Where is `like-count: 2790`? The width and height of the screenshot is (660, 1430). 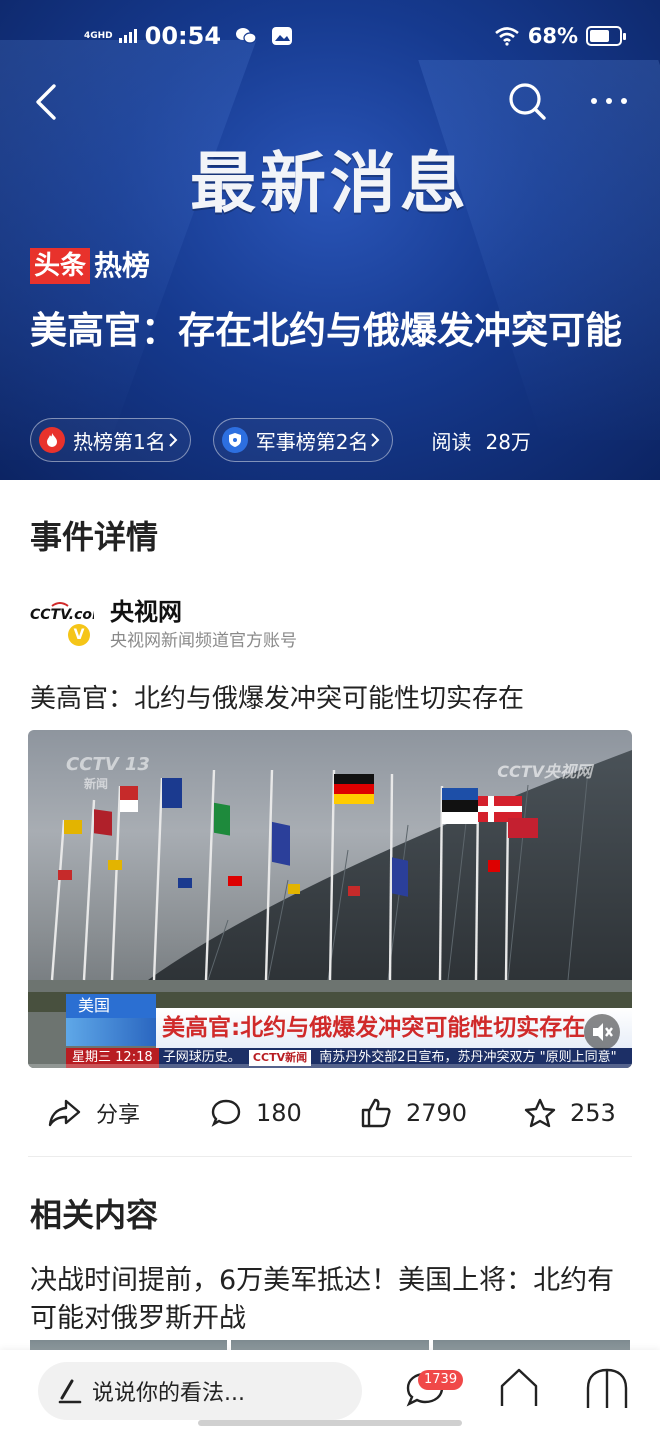 like-count: 2790 is located at coordinates (437, 1113).